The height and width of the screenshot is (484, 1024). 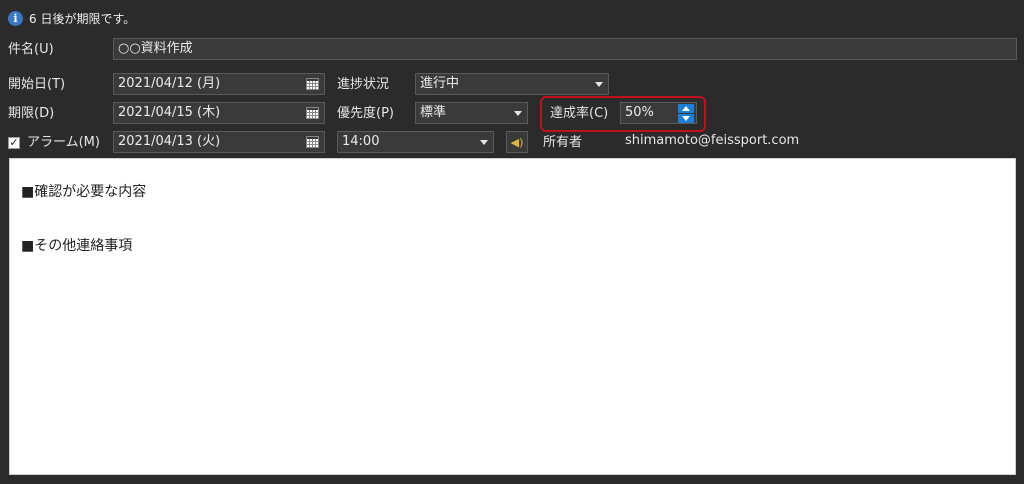 I want to click on alarm-date-picker: 2021/04/13 (火), so click(x=219, y=142).